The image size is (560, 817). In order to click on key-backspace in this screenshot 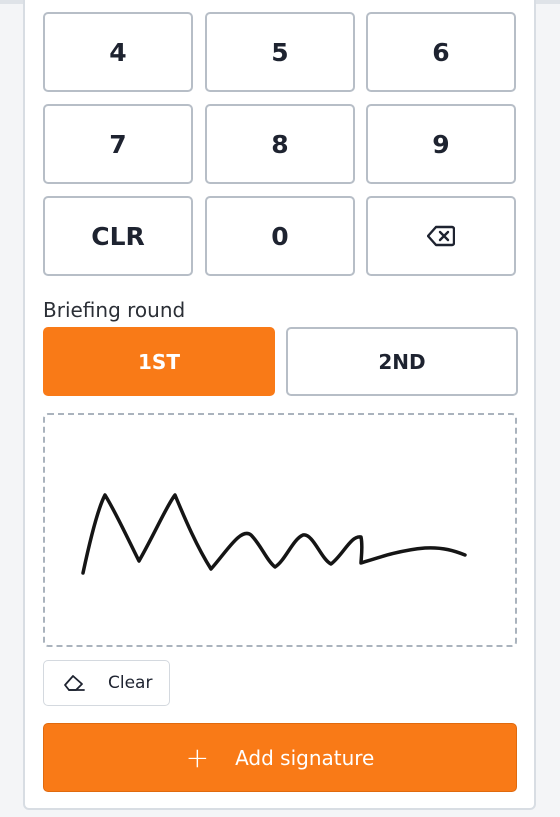, I will do `click(441, 236)`.